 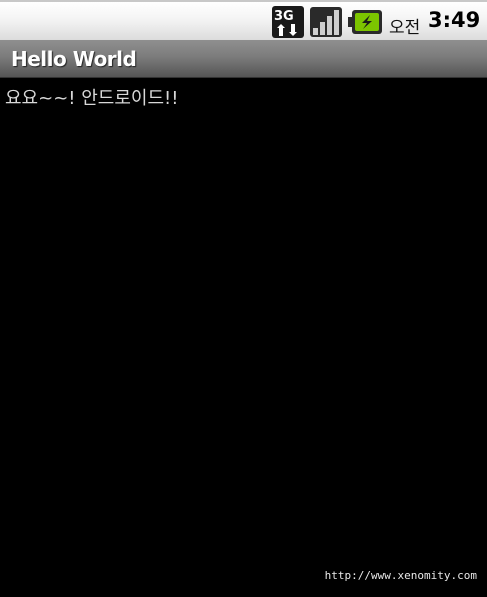 I want to click on status-clock: 3:49, so click(x=454, y=20).